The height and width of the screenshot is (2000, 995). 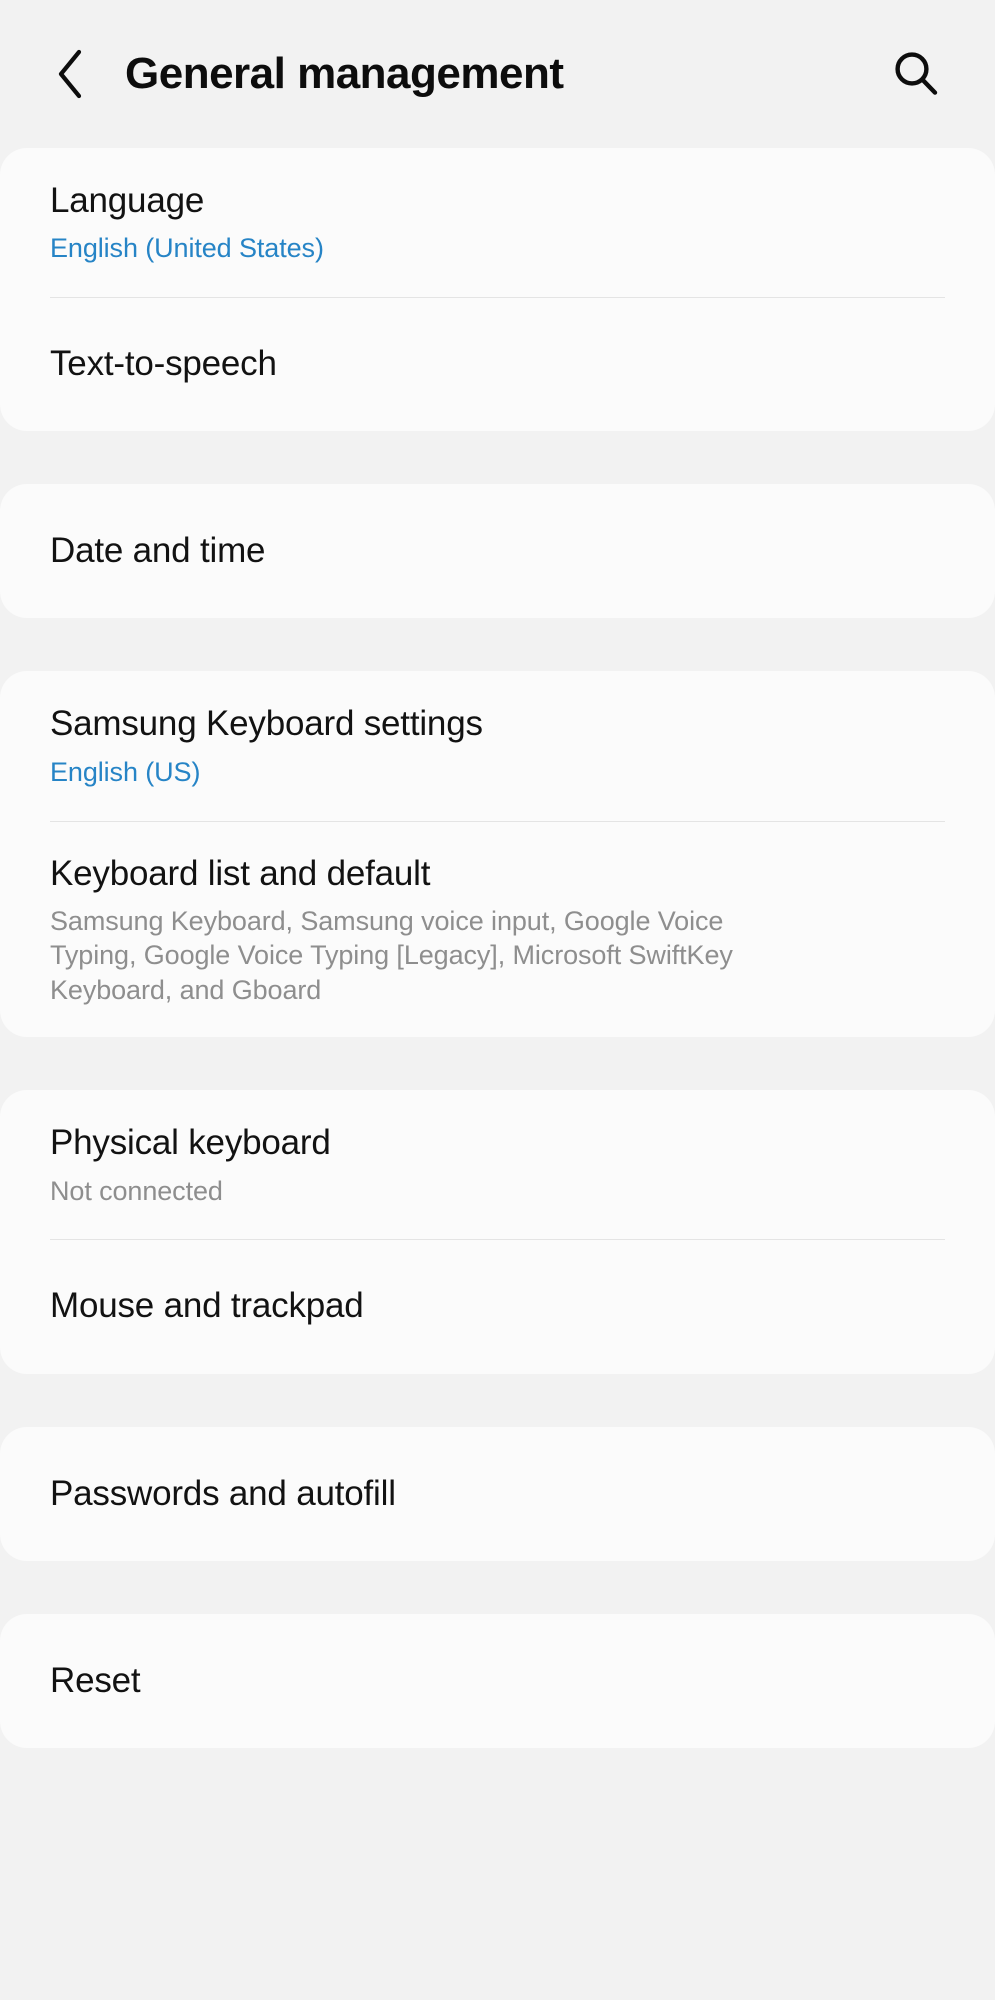 What do you see at coordinates (158, 551) in the screenshot?
I see `list-item-title: Date and time` at bounding box center [158, 551].